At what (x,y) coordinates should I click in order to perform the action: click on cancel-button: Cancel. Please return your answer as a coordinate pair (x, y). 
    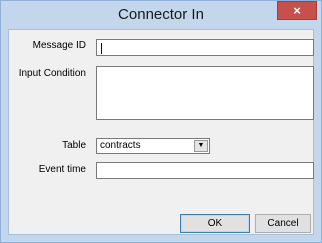
    Looking at the image, I should click on (283, 223).